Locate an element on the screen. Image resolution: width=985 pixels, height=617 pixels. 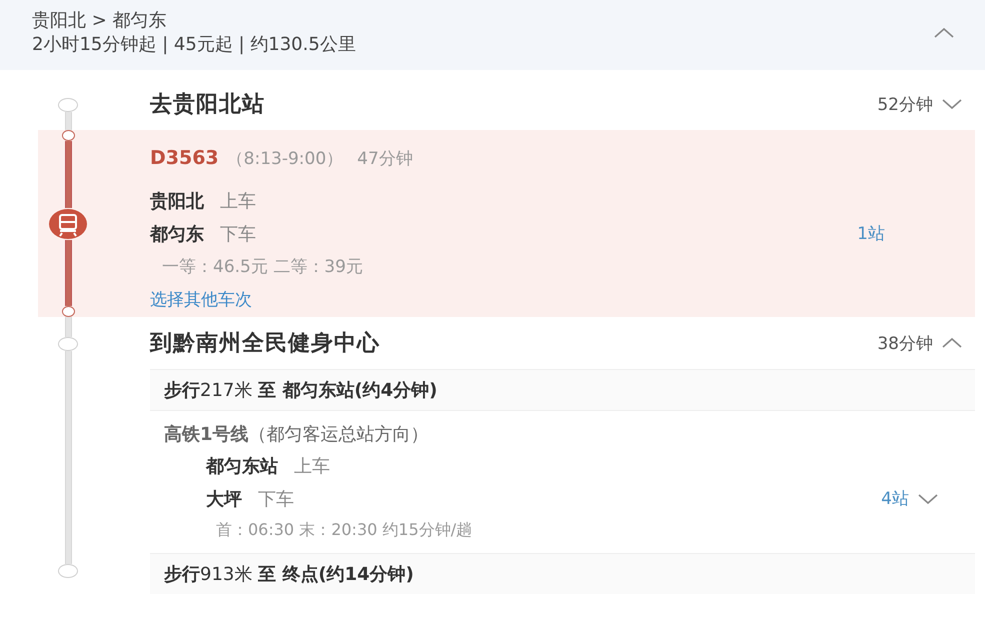
segment-duration: 52分钟 is located at coordinates (905, 105).